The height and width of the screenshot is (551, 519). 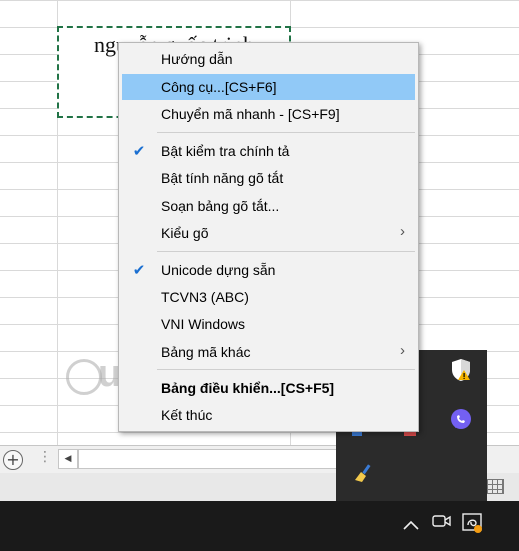 What do you see at coordinates (495, 486) in the screenshot?
I see `page-layout-view-icon` at bounding box center [495, 486].